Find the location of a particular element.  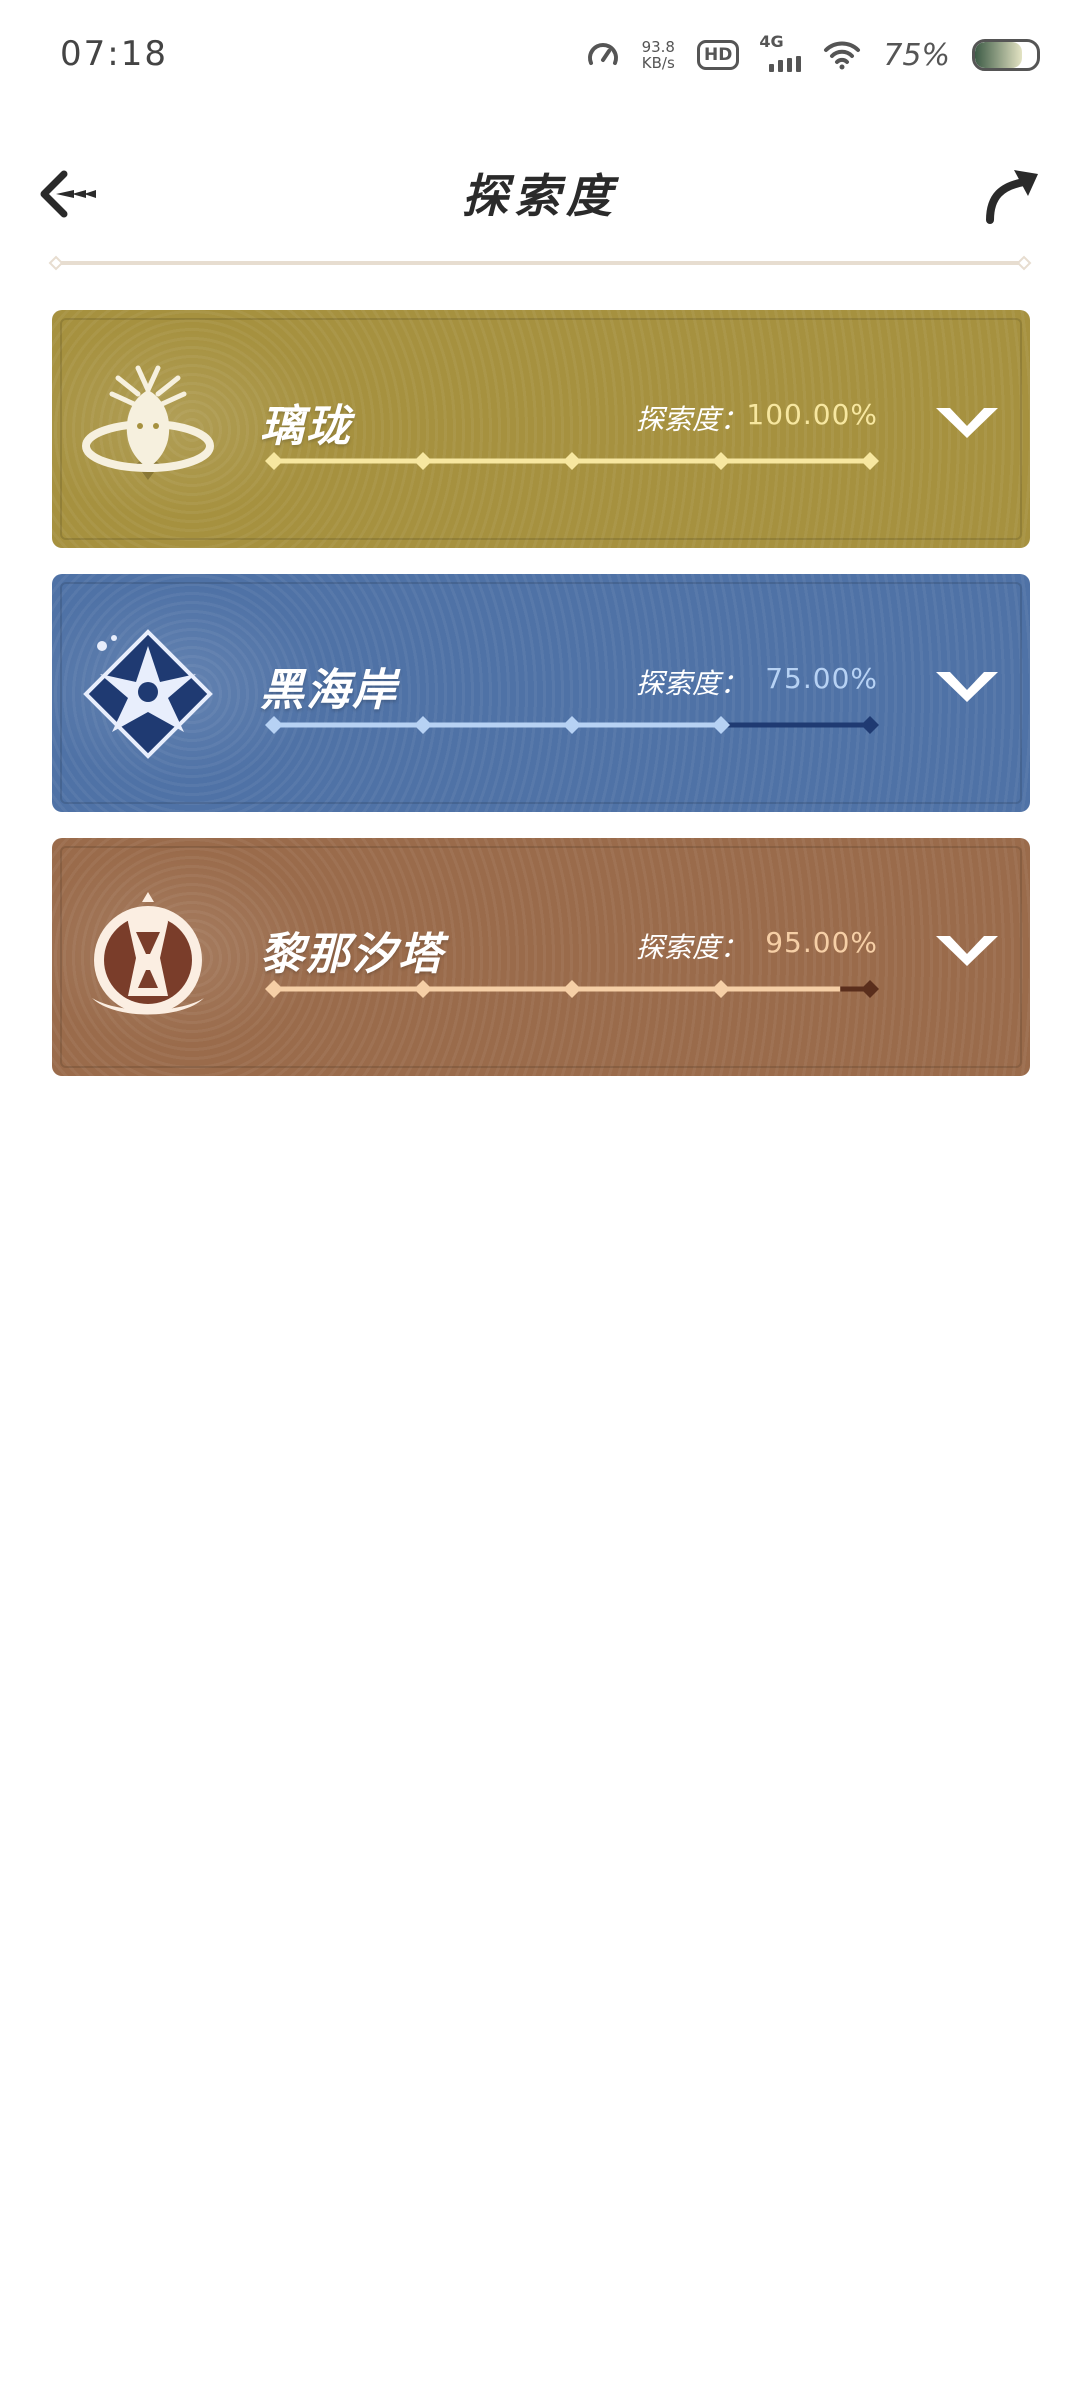

wifi-icon is located at coordinates (842, 55).